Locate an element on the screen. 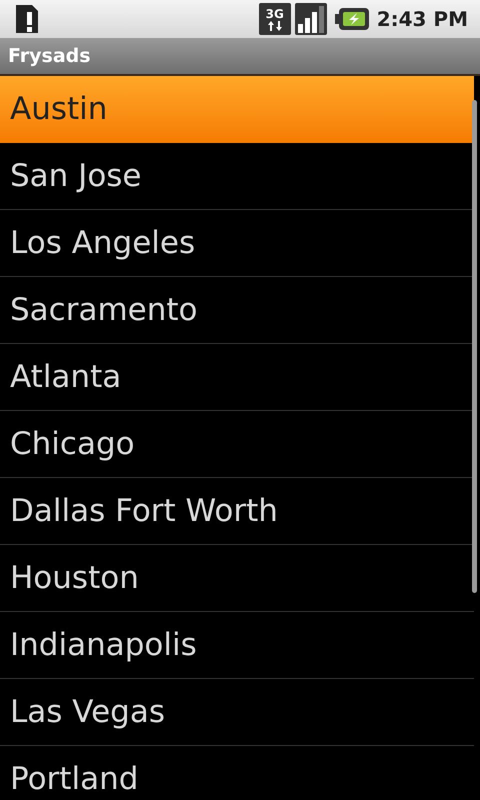 The height and width of the screenshot is (800, 480). city-list-item: Austin is located at coordinates (237, 109).